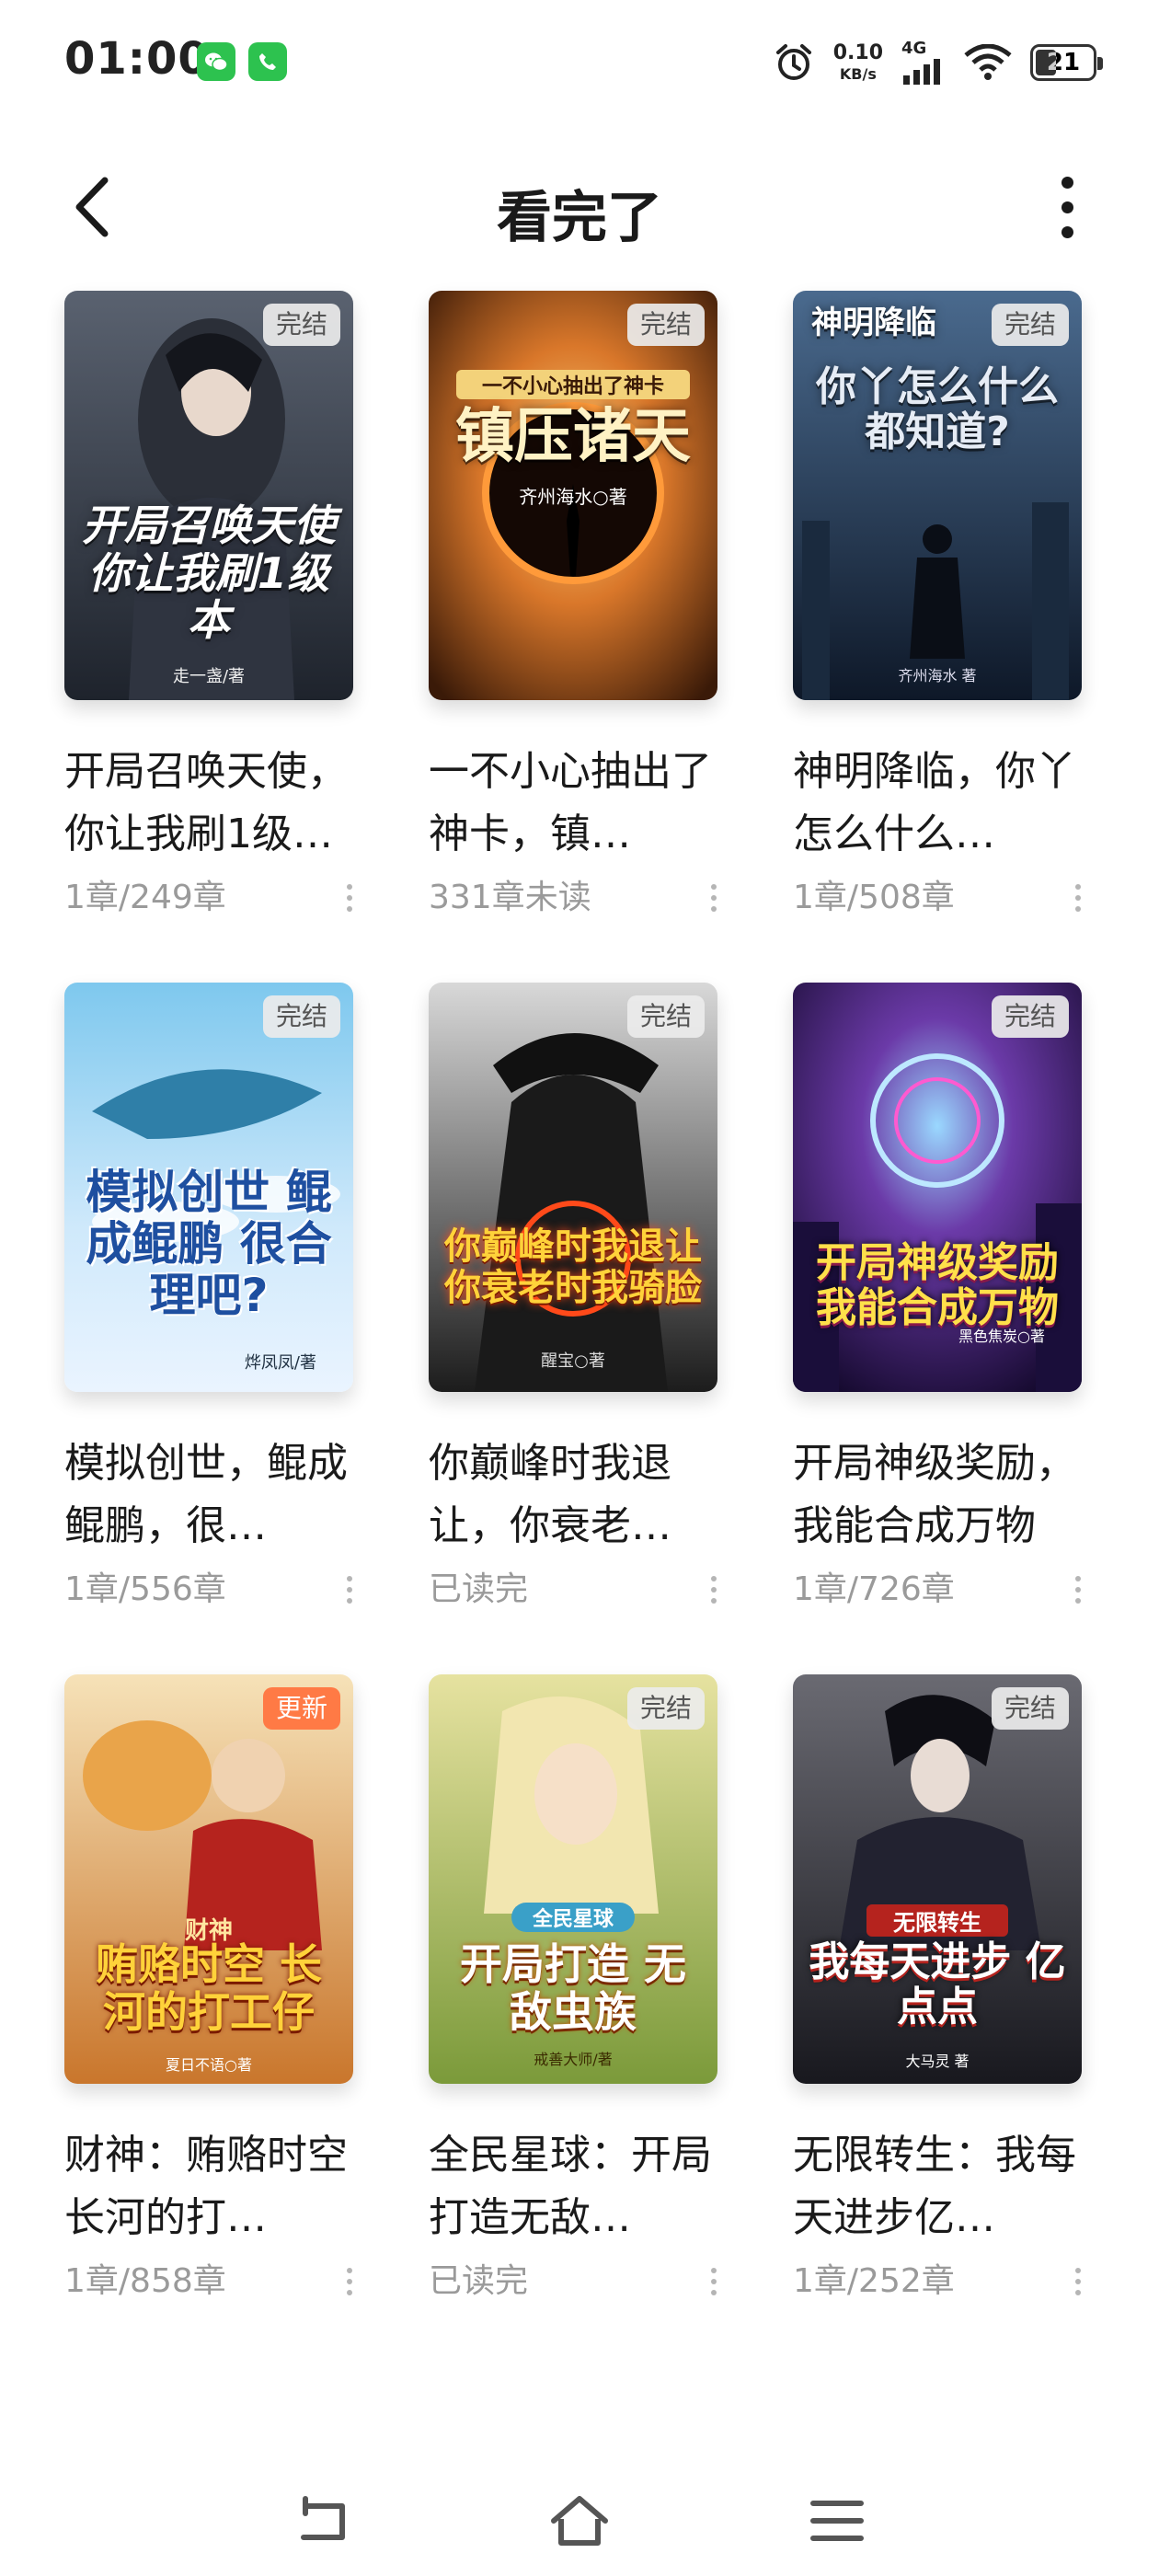 The image size is (1159, 2576). I want to click on cover-subtitle: 无限转生, so click(937, 1920).